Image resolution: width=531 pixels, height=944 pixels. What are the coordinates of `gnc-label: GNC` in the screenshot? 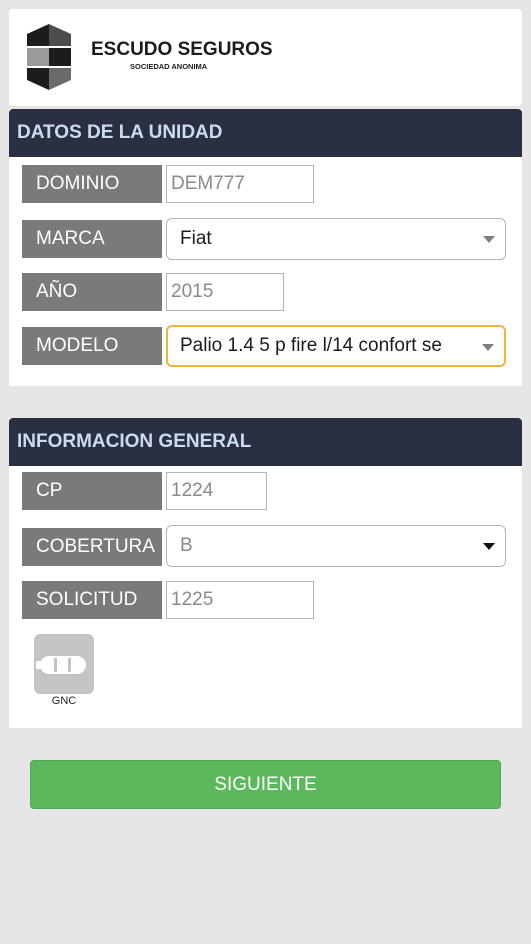 It's located at (64, 701).